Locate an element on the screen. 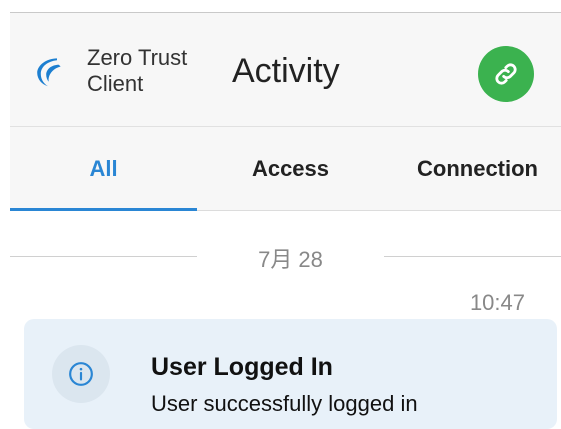 This screenshot has height=429, width=561. page-title: Activity is located at coordinates (286, 71).